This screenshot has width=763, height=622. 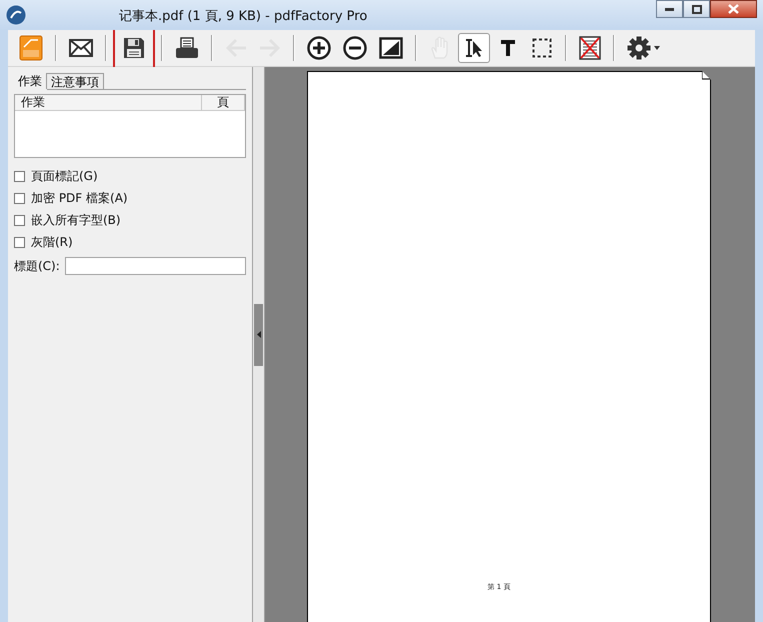 I want to click on select-tool-button, so click(x=474, y=48).